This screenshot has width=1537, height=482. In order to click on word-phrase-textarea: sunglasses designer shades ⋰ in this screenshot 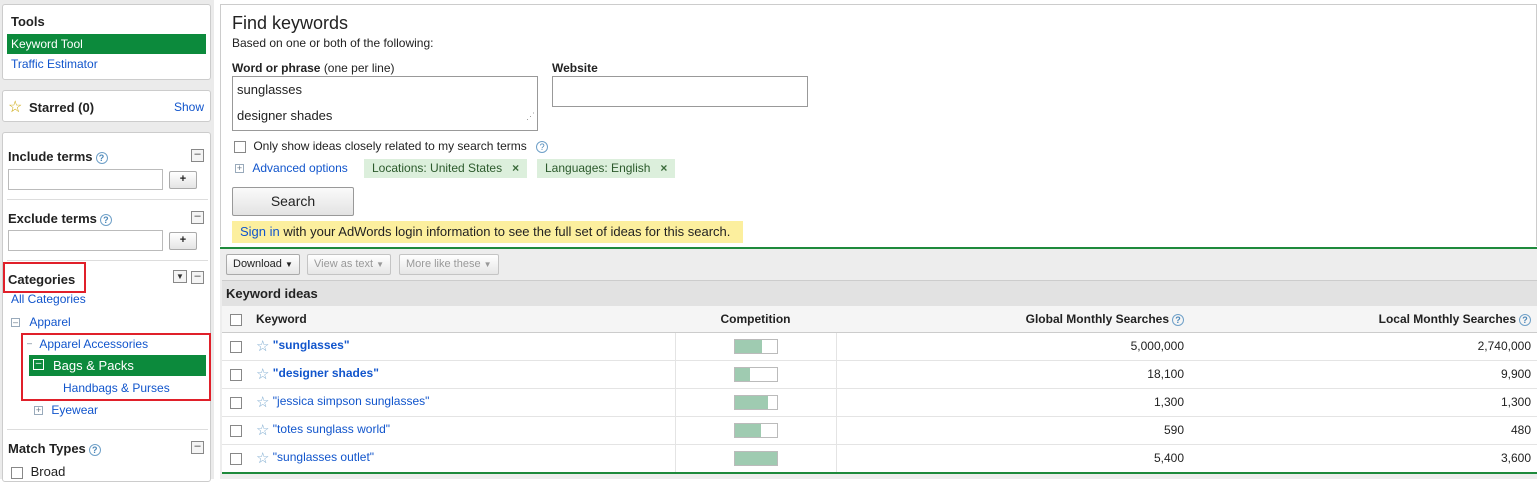, I will do `click(385, 103)`.